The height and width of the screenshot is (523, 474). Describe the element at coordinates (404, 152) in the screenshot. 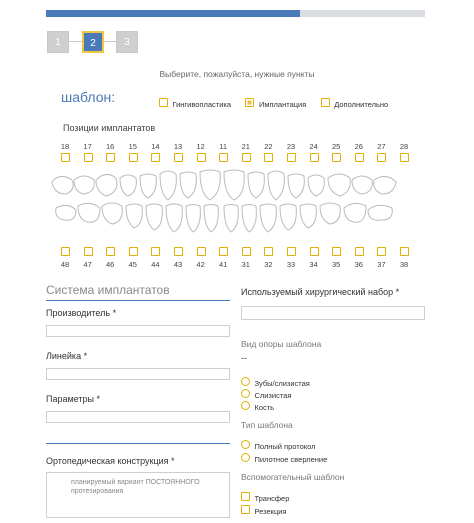

I see `tooth-position-28: 28` at that location.